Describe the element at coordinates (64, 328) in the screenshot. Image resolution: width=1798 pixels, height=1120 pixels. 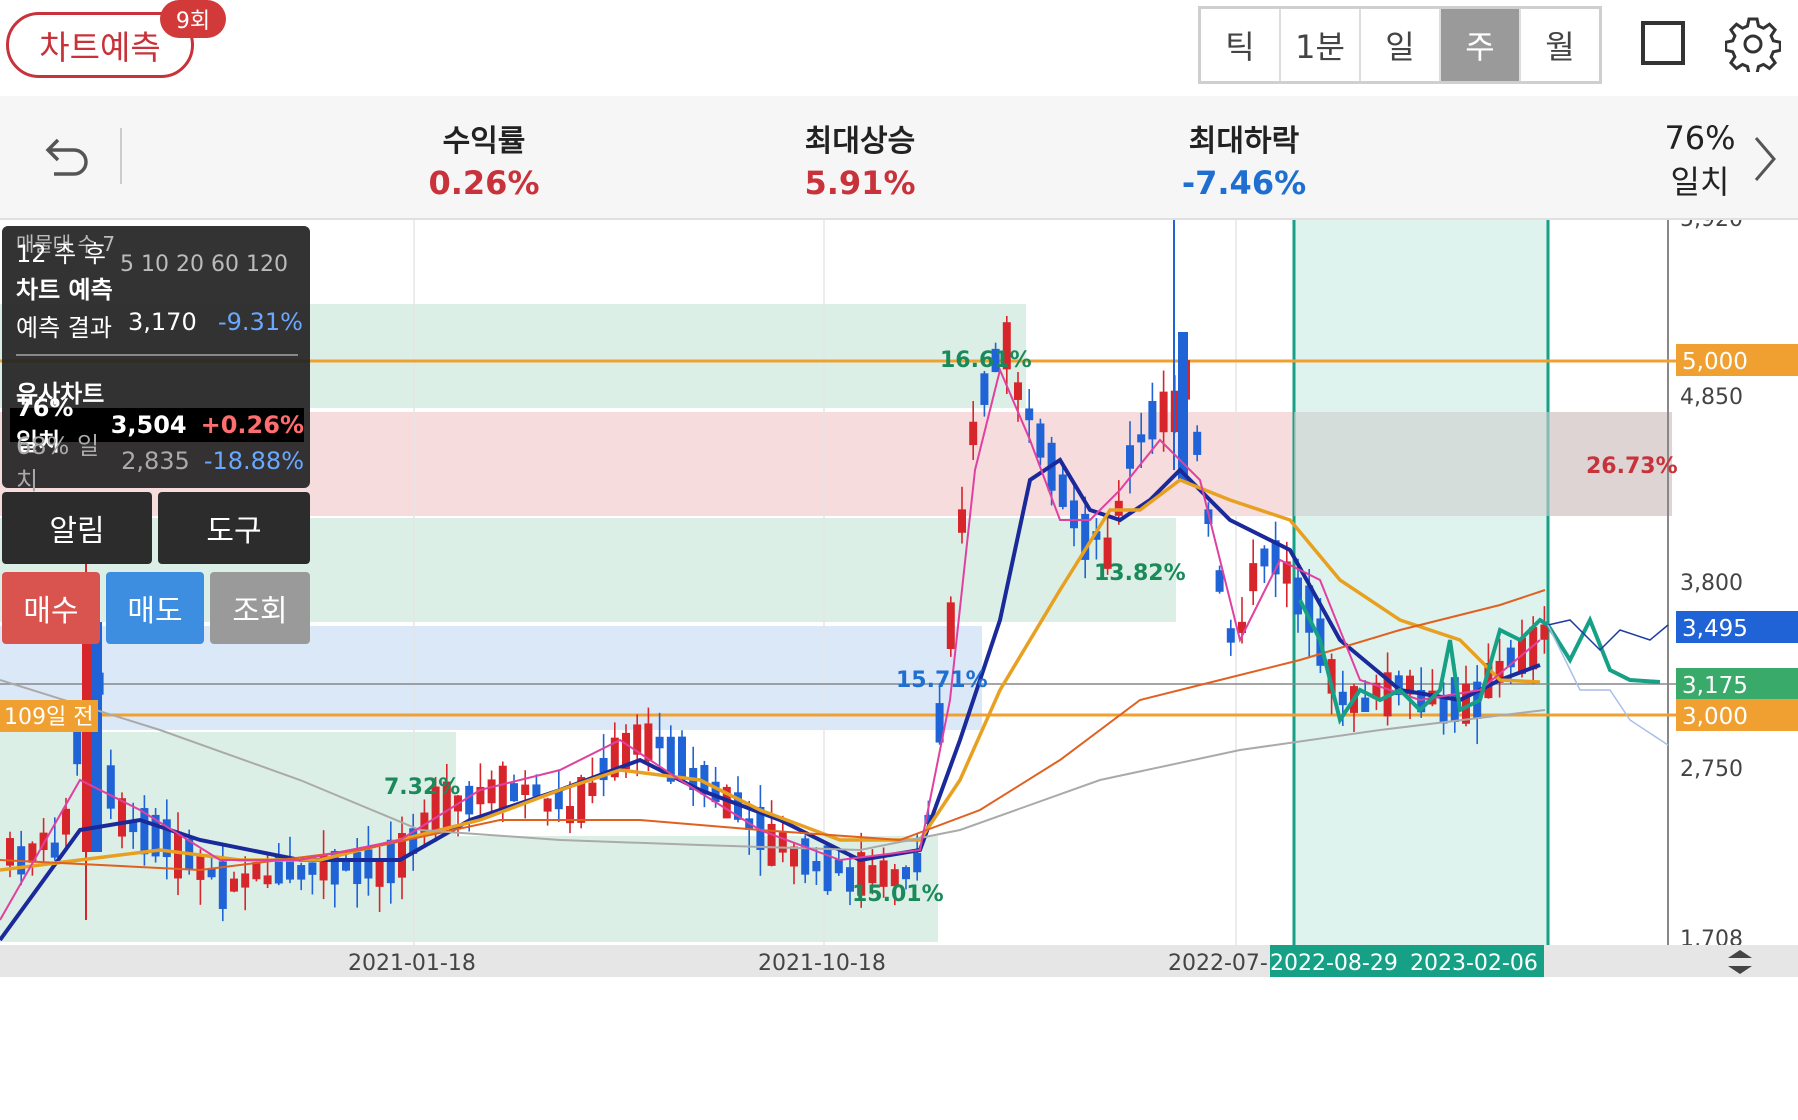
I see `predict-result-label: 예측 결과` at that location.